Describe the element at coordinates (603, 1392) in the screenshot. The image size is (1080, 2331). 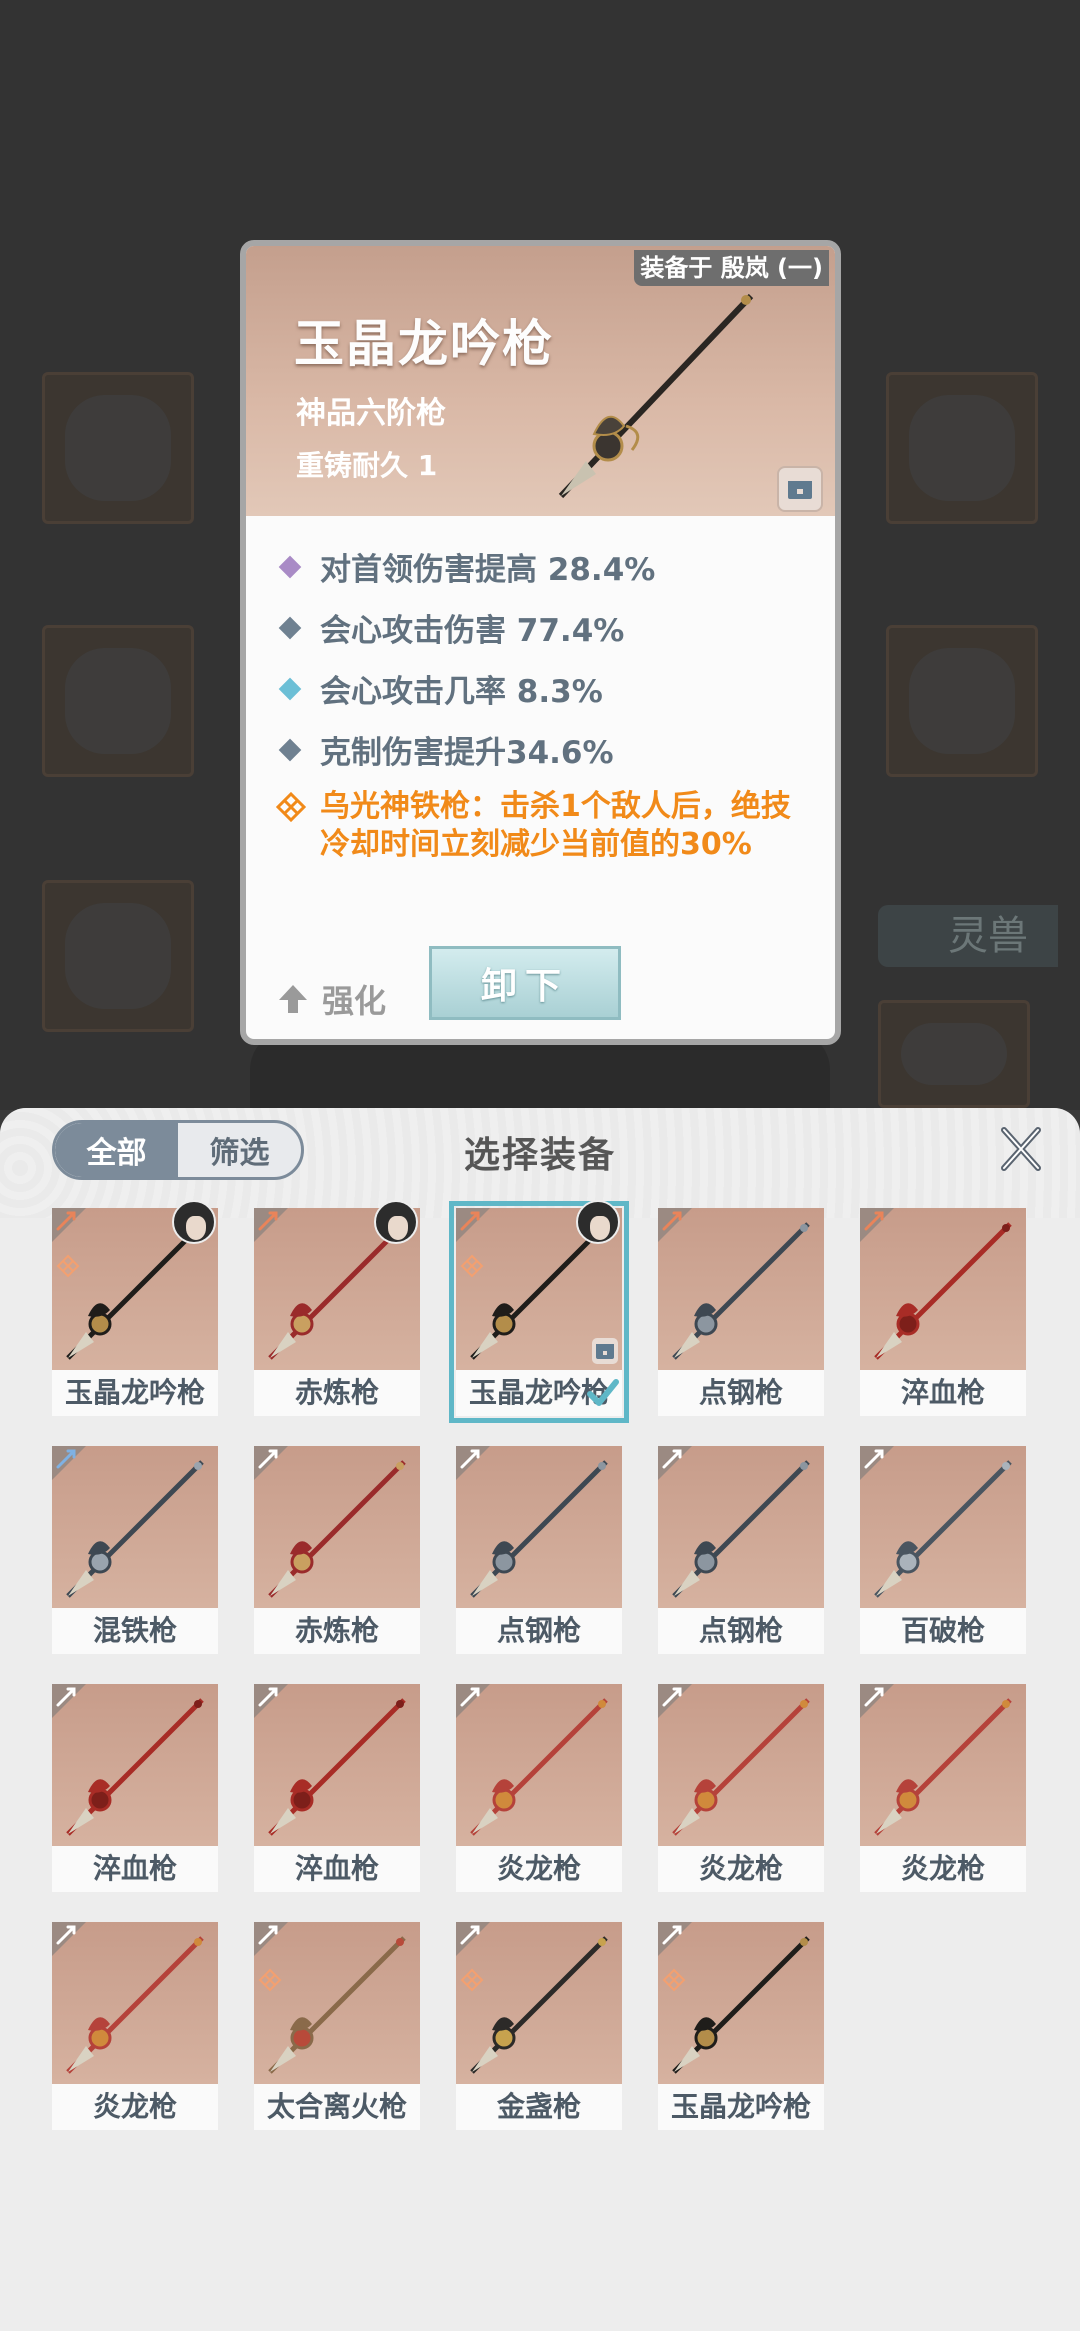
I see `check-icon` at that location.